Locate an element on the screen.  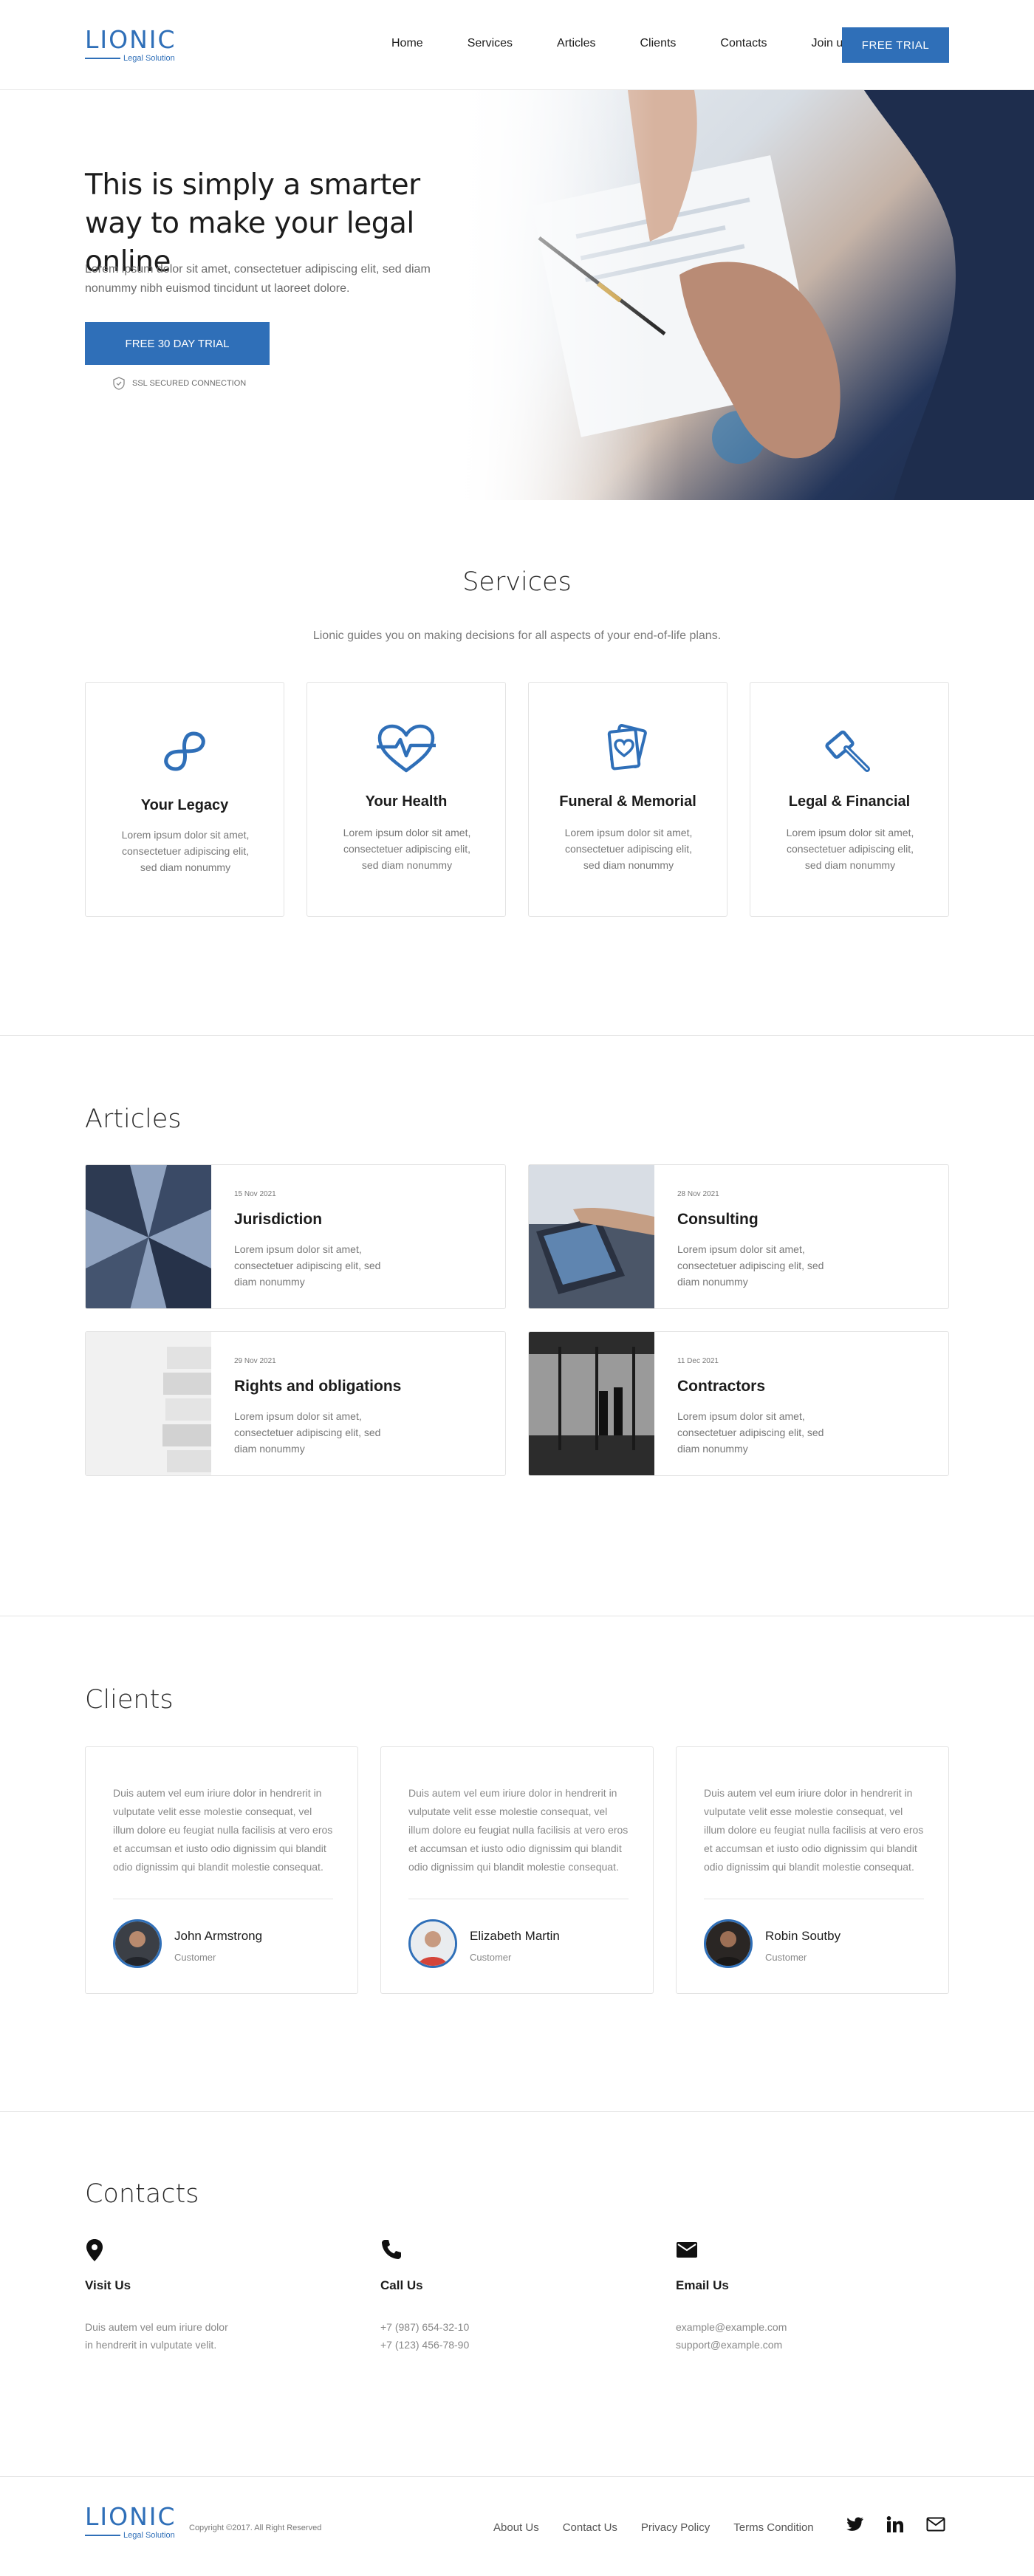
section-divider is located at coordinates (517, 1035).